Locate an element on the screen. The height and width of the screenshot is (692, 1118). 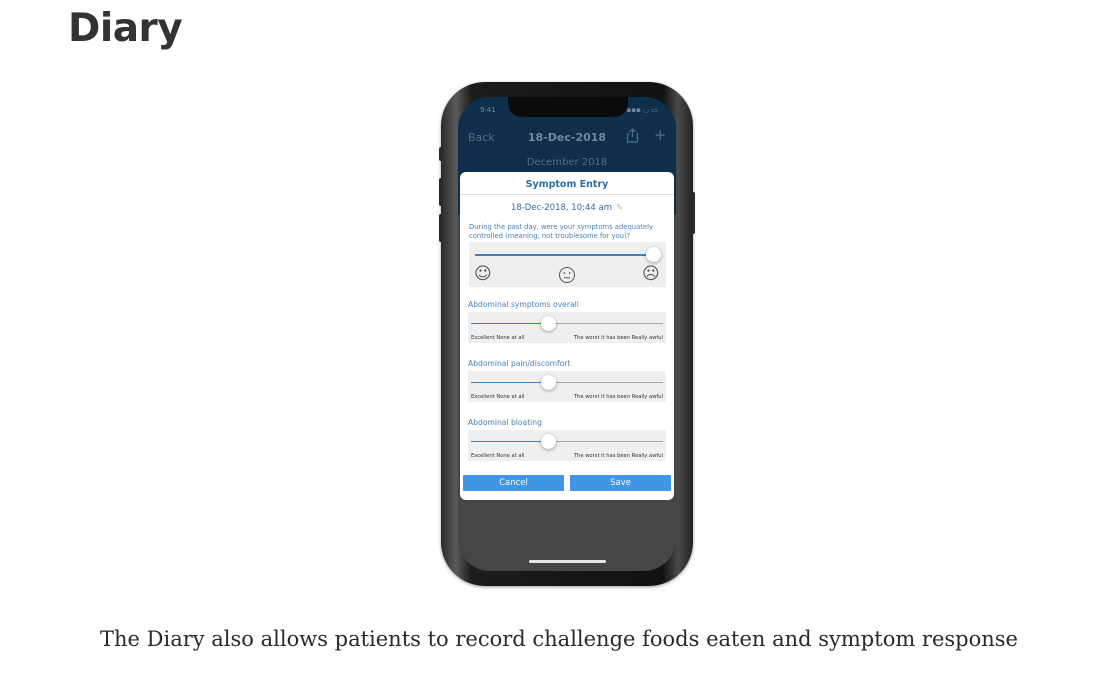
entry-date: 18-Dec-2018, 10:44 am ✎ is located at coordinates (567, 208).